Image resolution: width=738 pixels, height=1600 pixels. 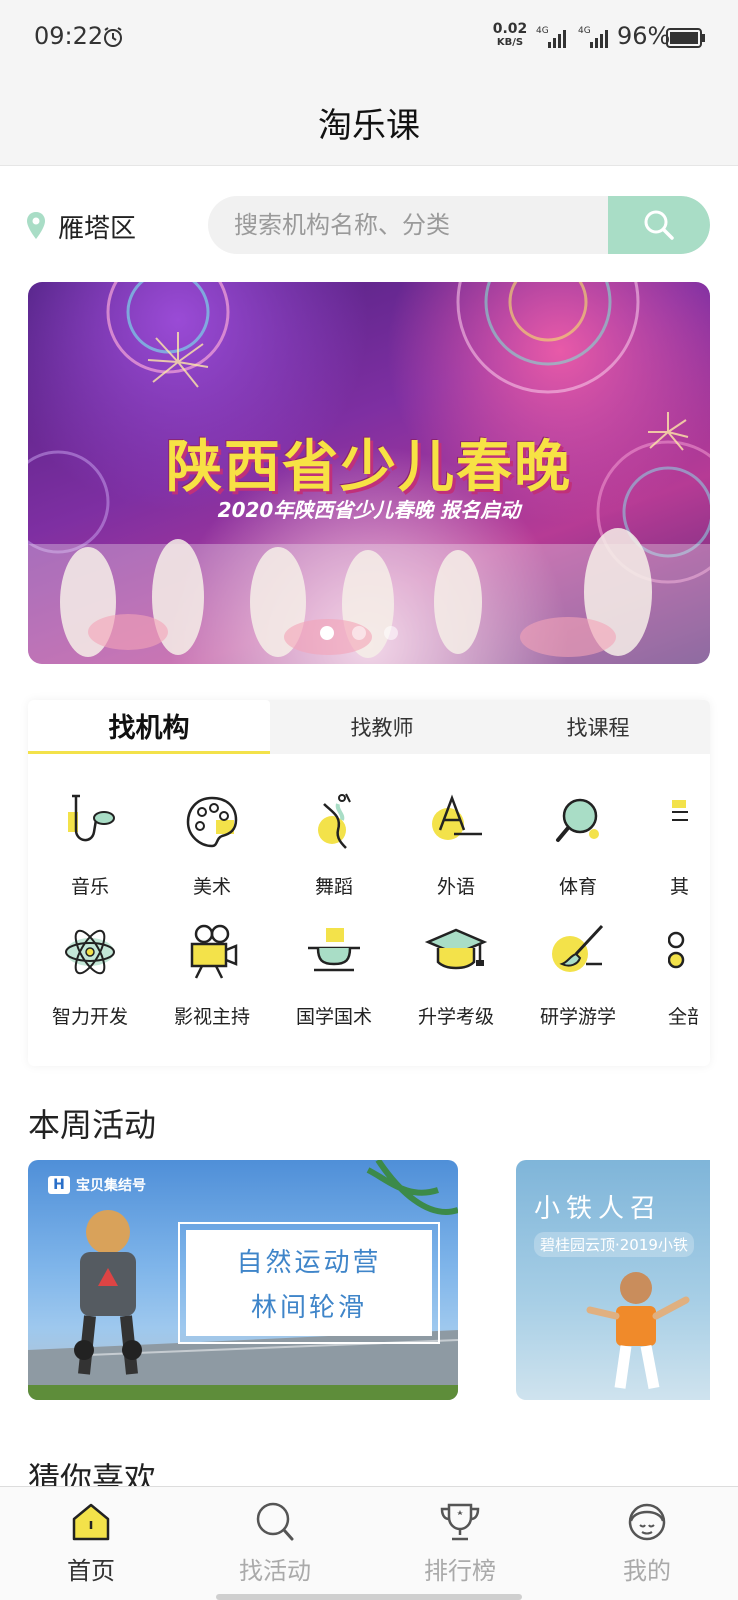 I want to click on search-bar, so click(x=459, y=225).